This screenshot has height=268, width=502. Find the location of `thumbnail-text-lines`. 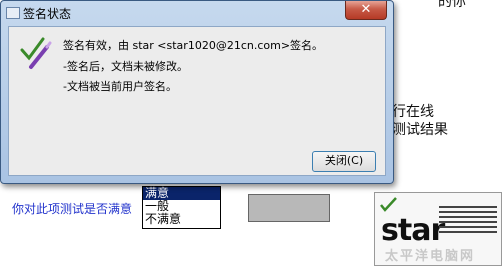

thumbnail-text-lines is located at coordinates (468, 219).